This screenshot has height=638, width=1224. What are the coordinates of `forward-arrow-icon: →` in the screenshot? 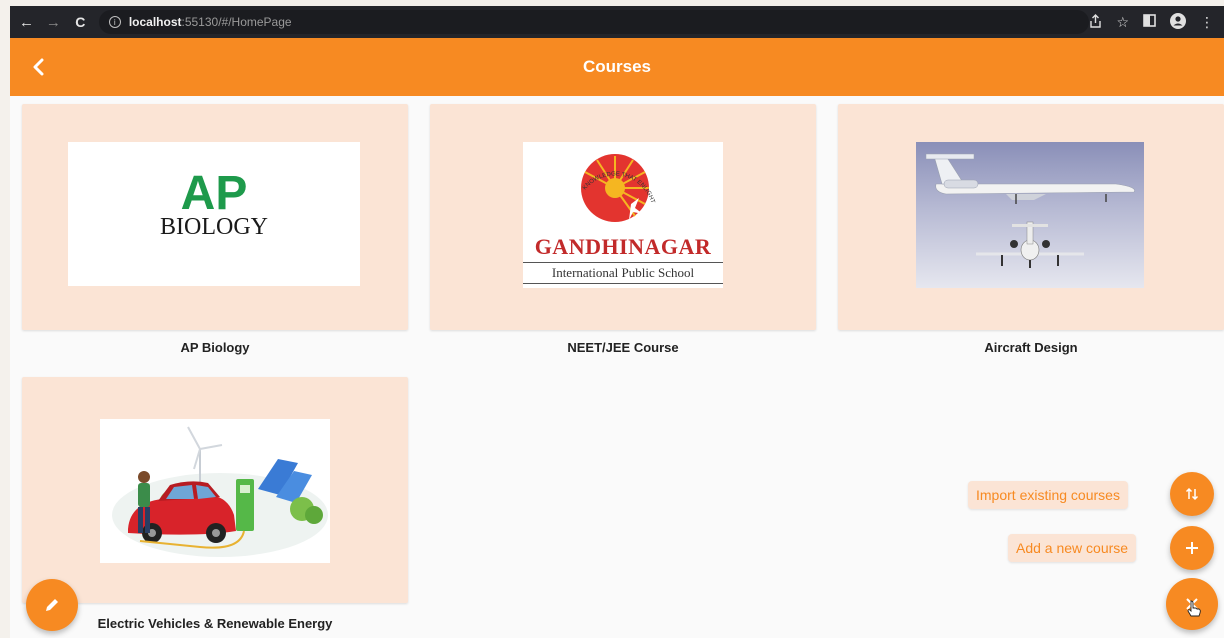 It's located at (53, 22).